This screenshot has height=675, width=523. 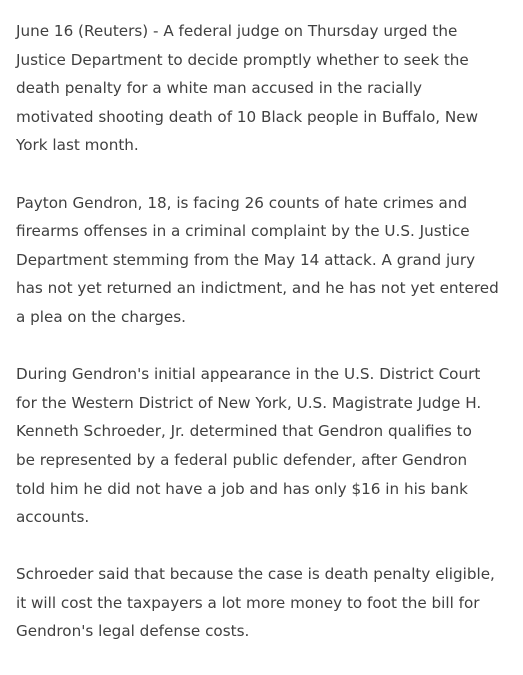 I want to click on article-line: a plea on the charges., so click(x=101, y=316).